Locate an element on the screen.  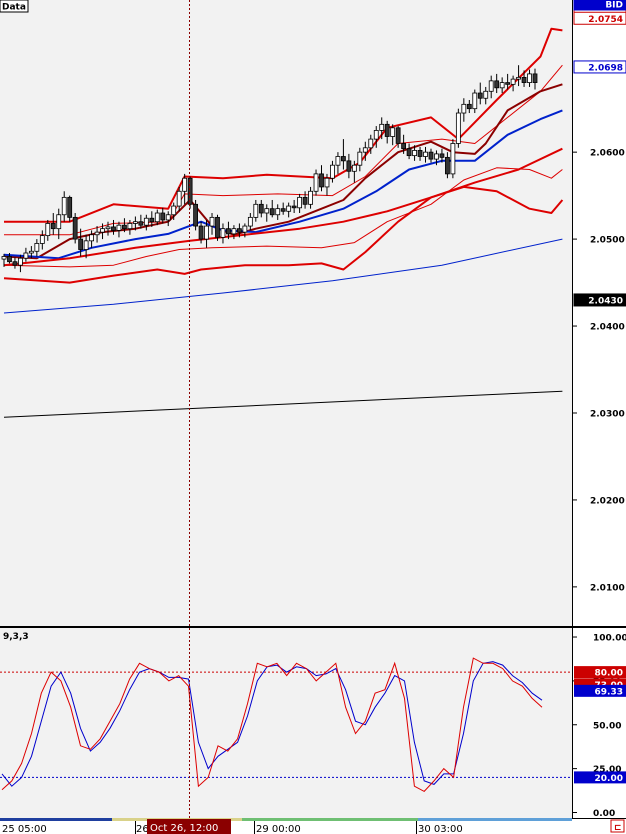
price-tick-label: 2.0300 is located at coordinates (607, 414).